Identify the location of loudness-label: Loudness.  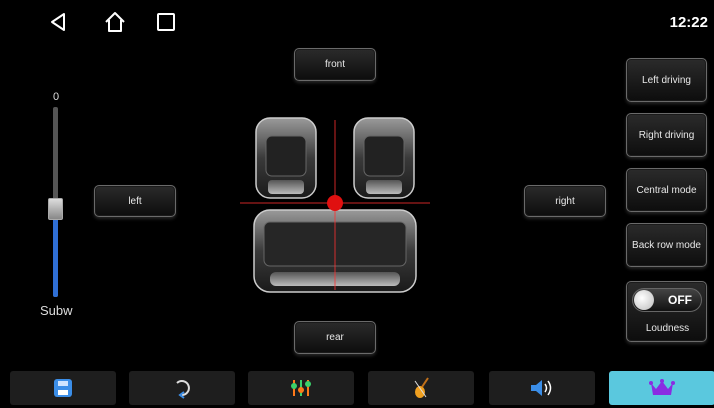
(667, 328).